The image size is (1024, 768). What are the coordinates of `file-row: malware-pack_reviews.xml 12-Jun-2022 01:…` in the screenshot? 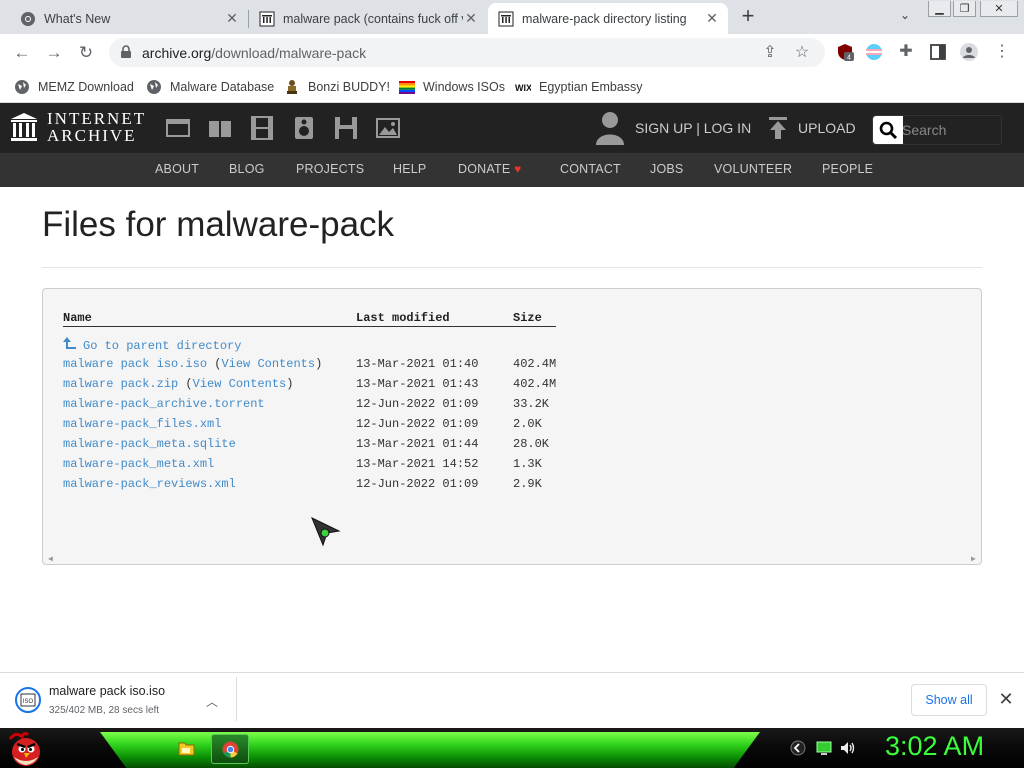 It's located at (513, 485).